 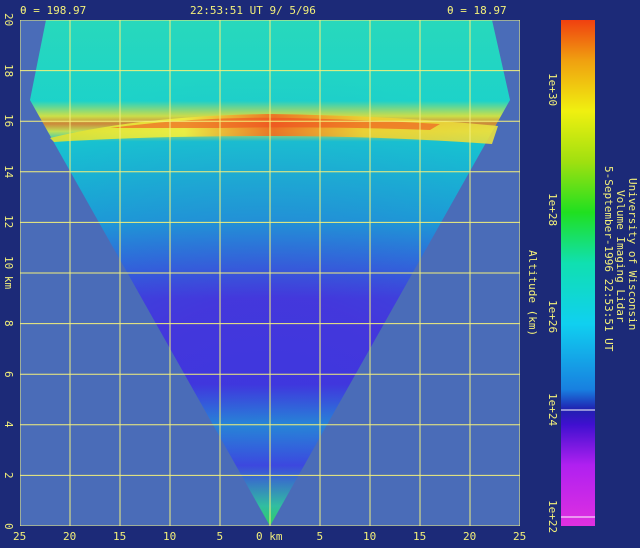 What do you see at coordinates (620, 256) in the screenshot?
I see `credit-instrument: Volume Imaging Lidar` at bounding box center [620, 256].